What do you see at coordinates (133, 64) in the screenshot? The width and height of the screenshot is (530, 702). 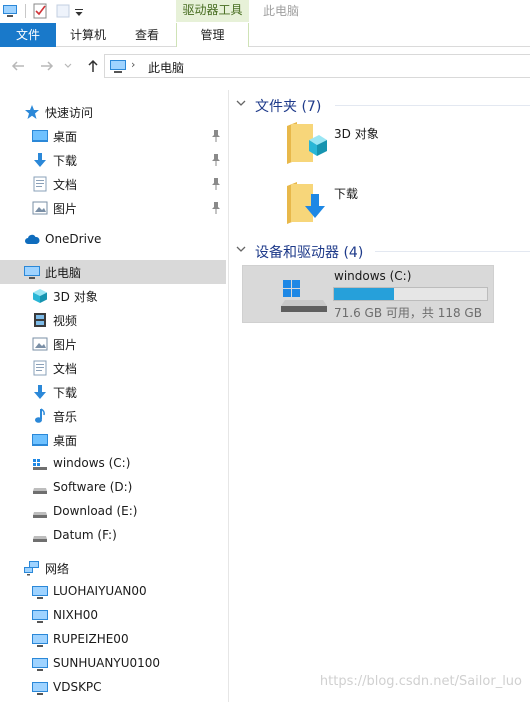 I see `breadcrumb-chevron-icon: ›` at bounding box center [133, 64].